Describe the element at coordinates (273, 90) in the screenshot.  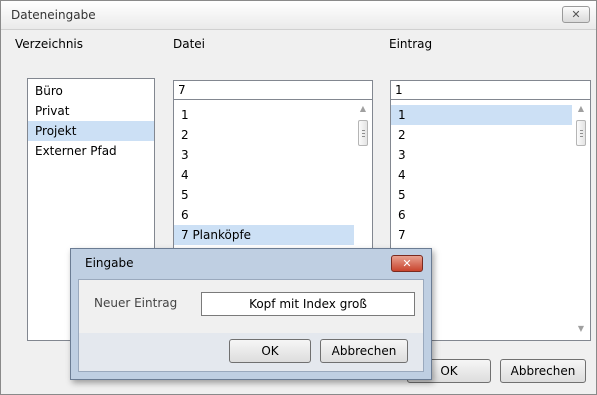
I see `datei-input: 7` at that location.